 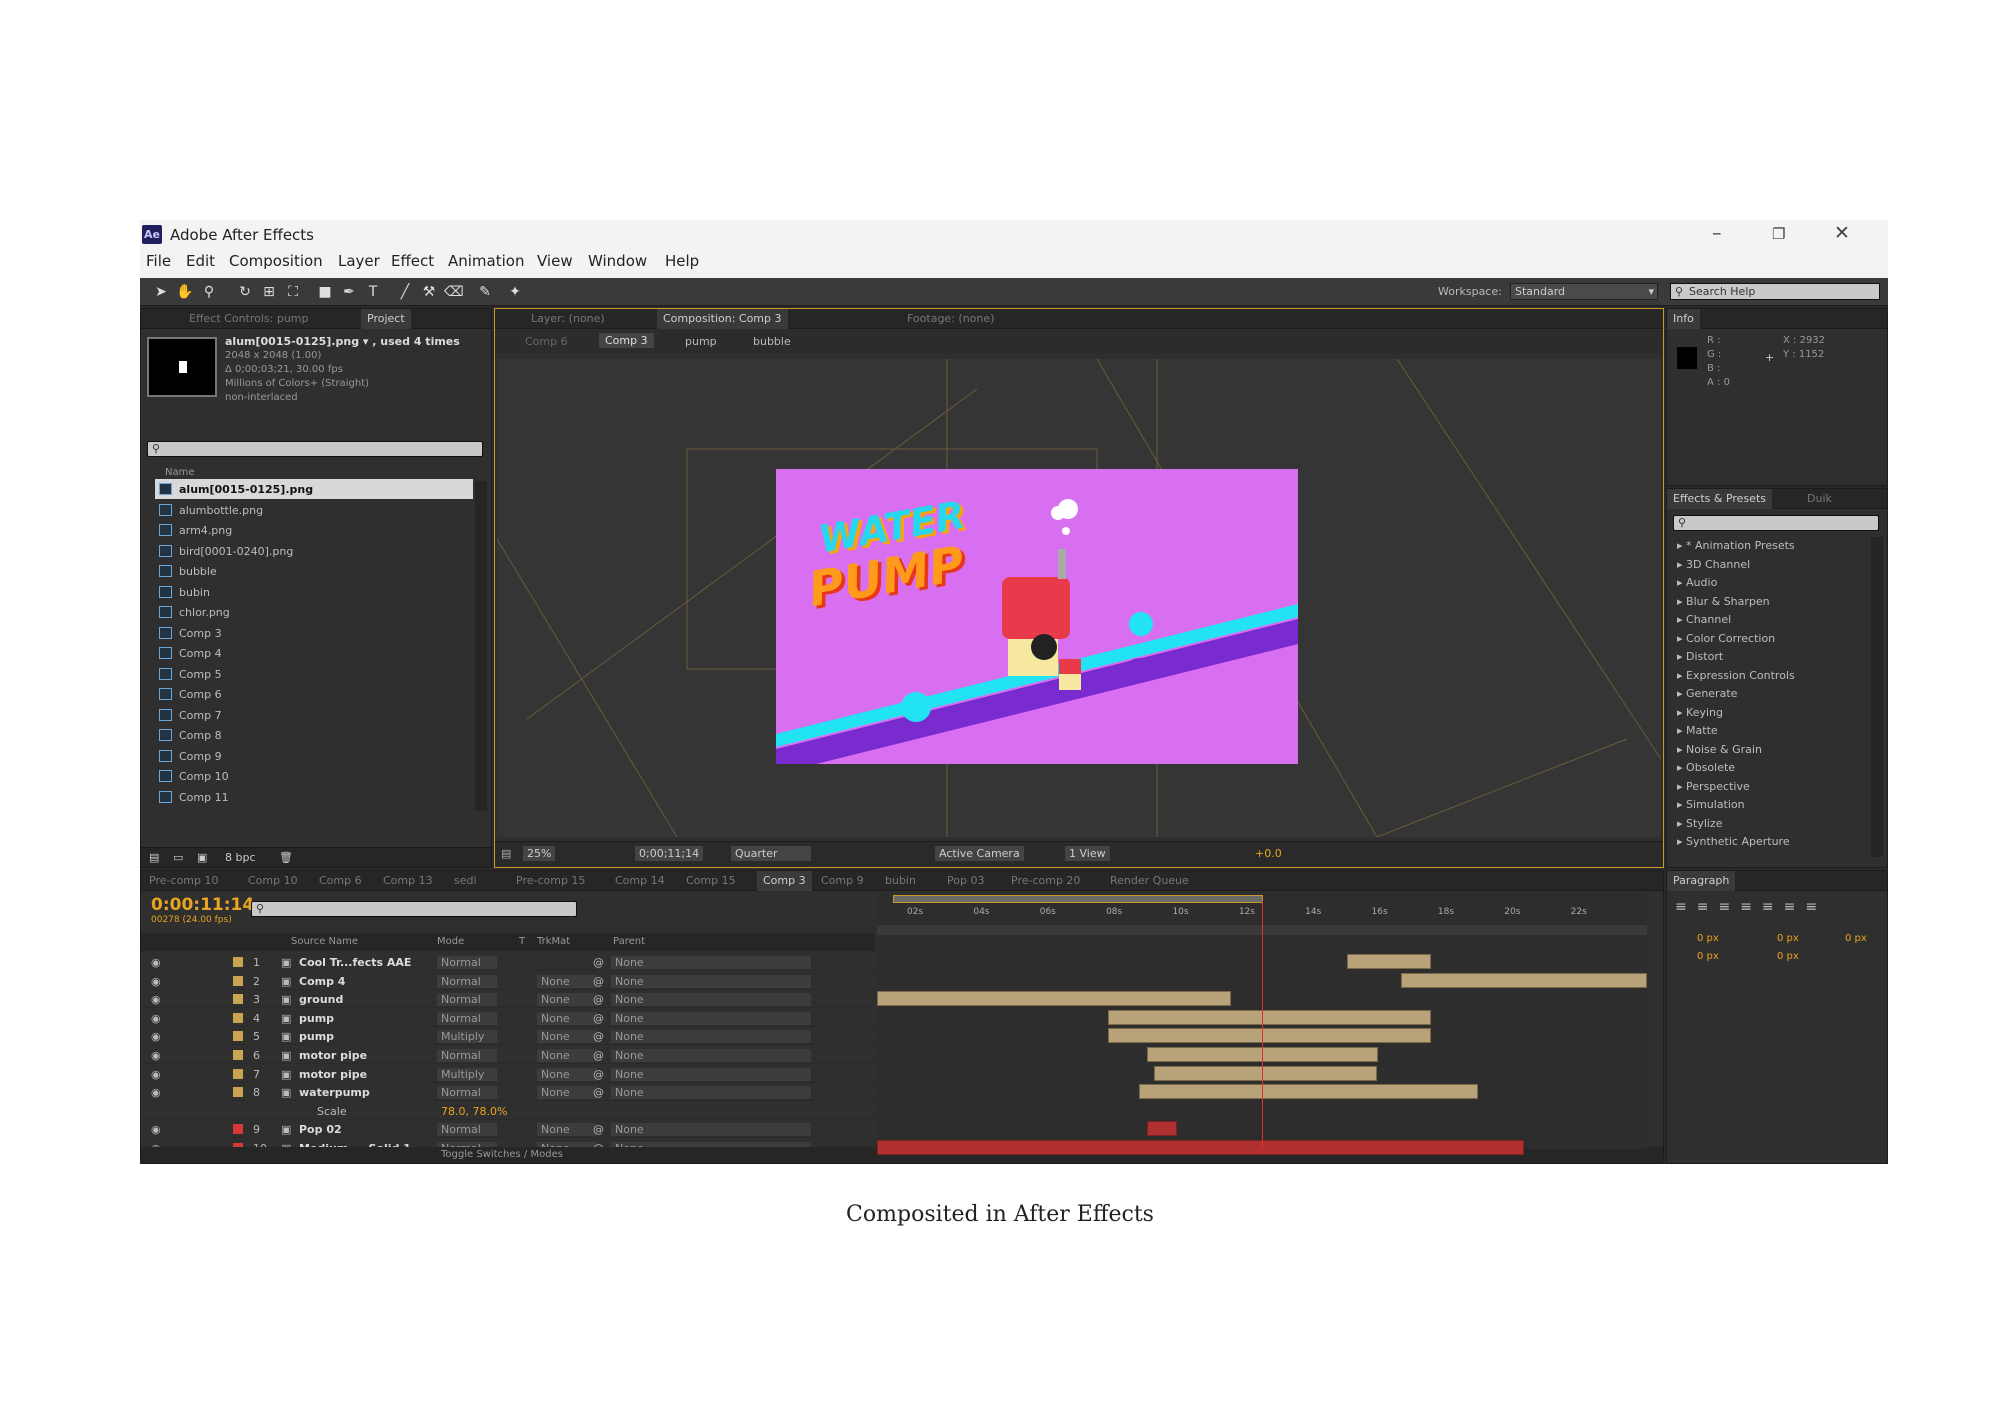 What do you see at coordinates (185, 292) in the screenshot?
I see `hand-tool-icon: ✋` at bounding box center [185, 292].